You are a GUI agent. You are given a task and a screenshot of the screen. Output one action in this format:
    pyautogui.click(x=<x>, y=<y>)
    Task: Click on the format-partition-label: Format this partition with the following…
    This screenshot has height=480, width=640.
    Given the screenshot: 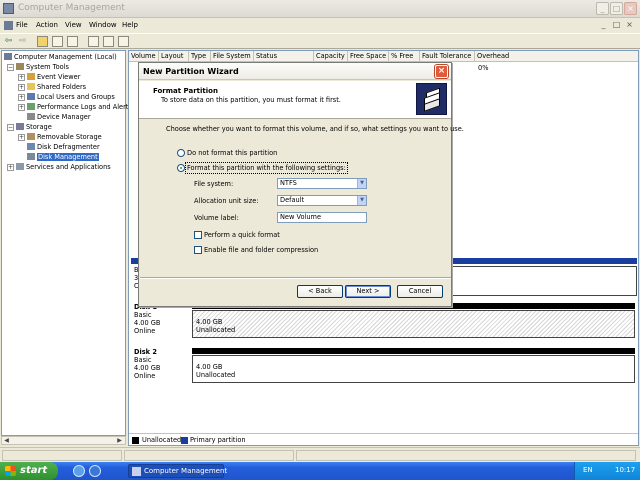 What is the action you would take?
    pyautogui.click(x=266, y=168)
    